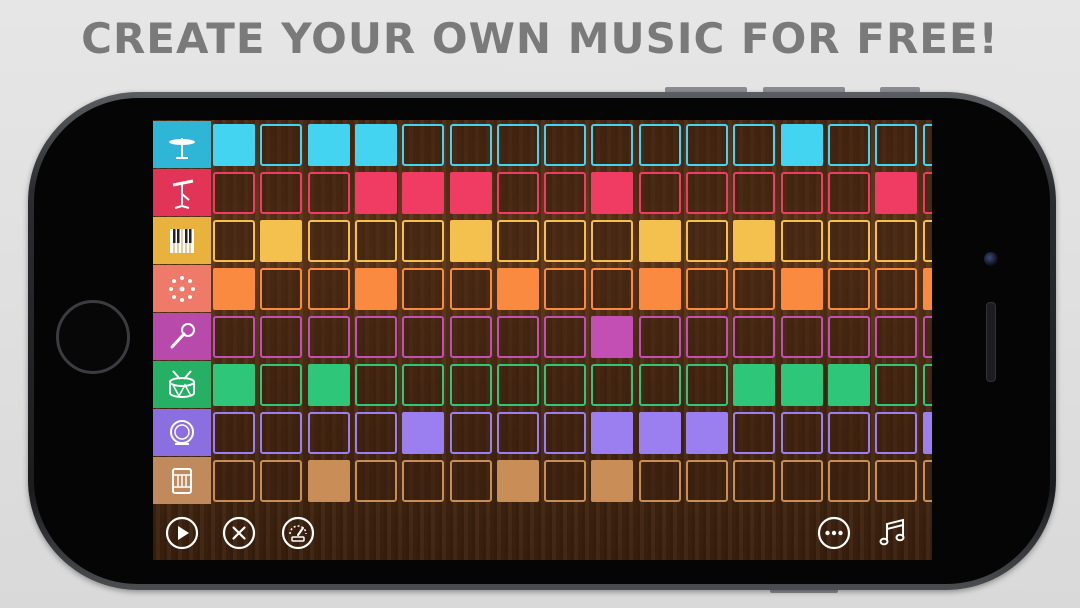  What do you see at coordinates (892, 533) in the screenshot?
I see `music-library-button` at bounding box center [892, 533].